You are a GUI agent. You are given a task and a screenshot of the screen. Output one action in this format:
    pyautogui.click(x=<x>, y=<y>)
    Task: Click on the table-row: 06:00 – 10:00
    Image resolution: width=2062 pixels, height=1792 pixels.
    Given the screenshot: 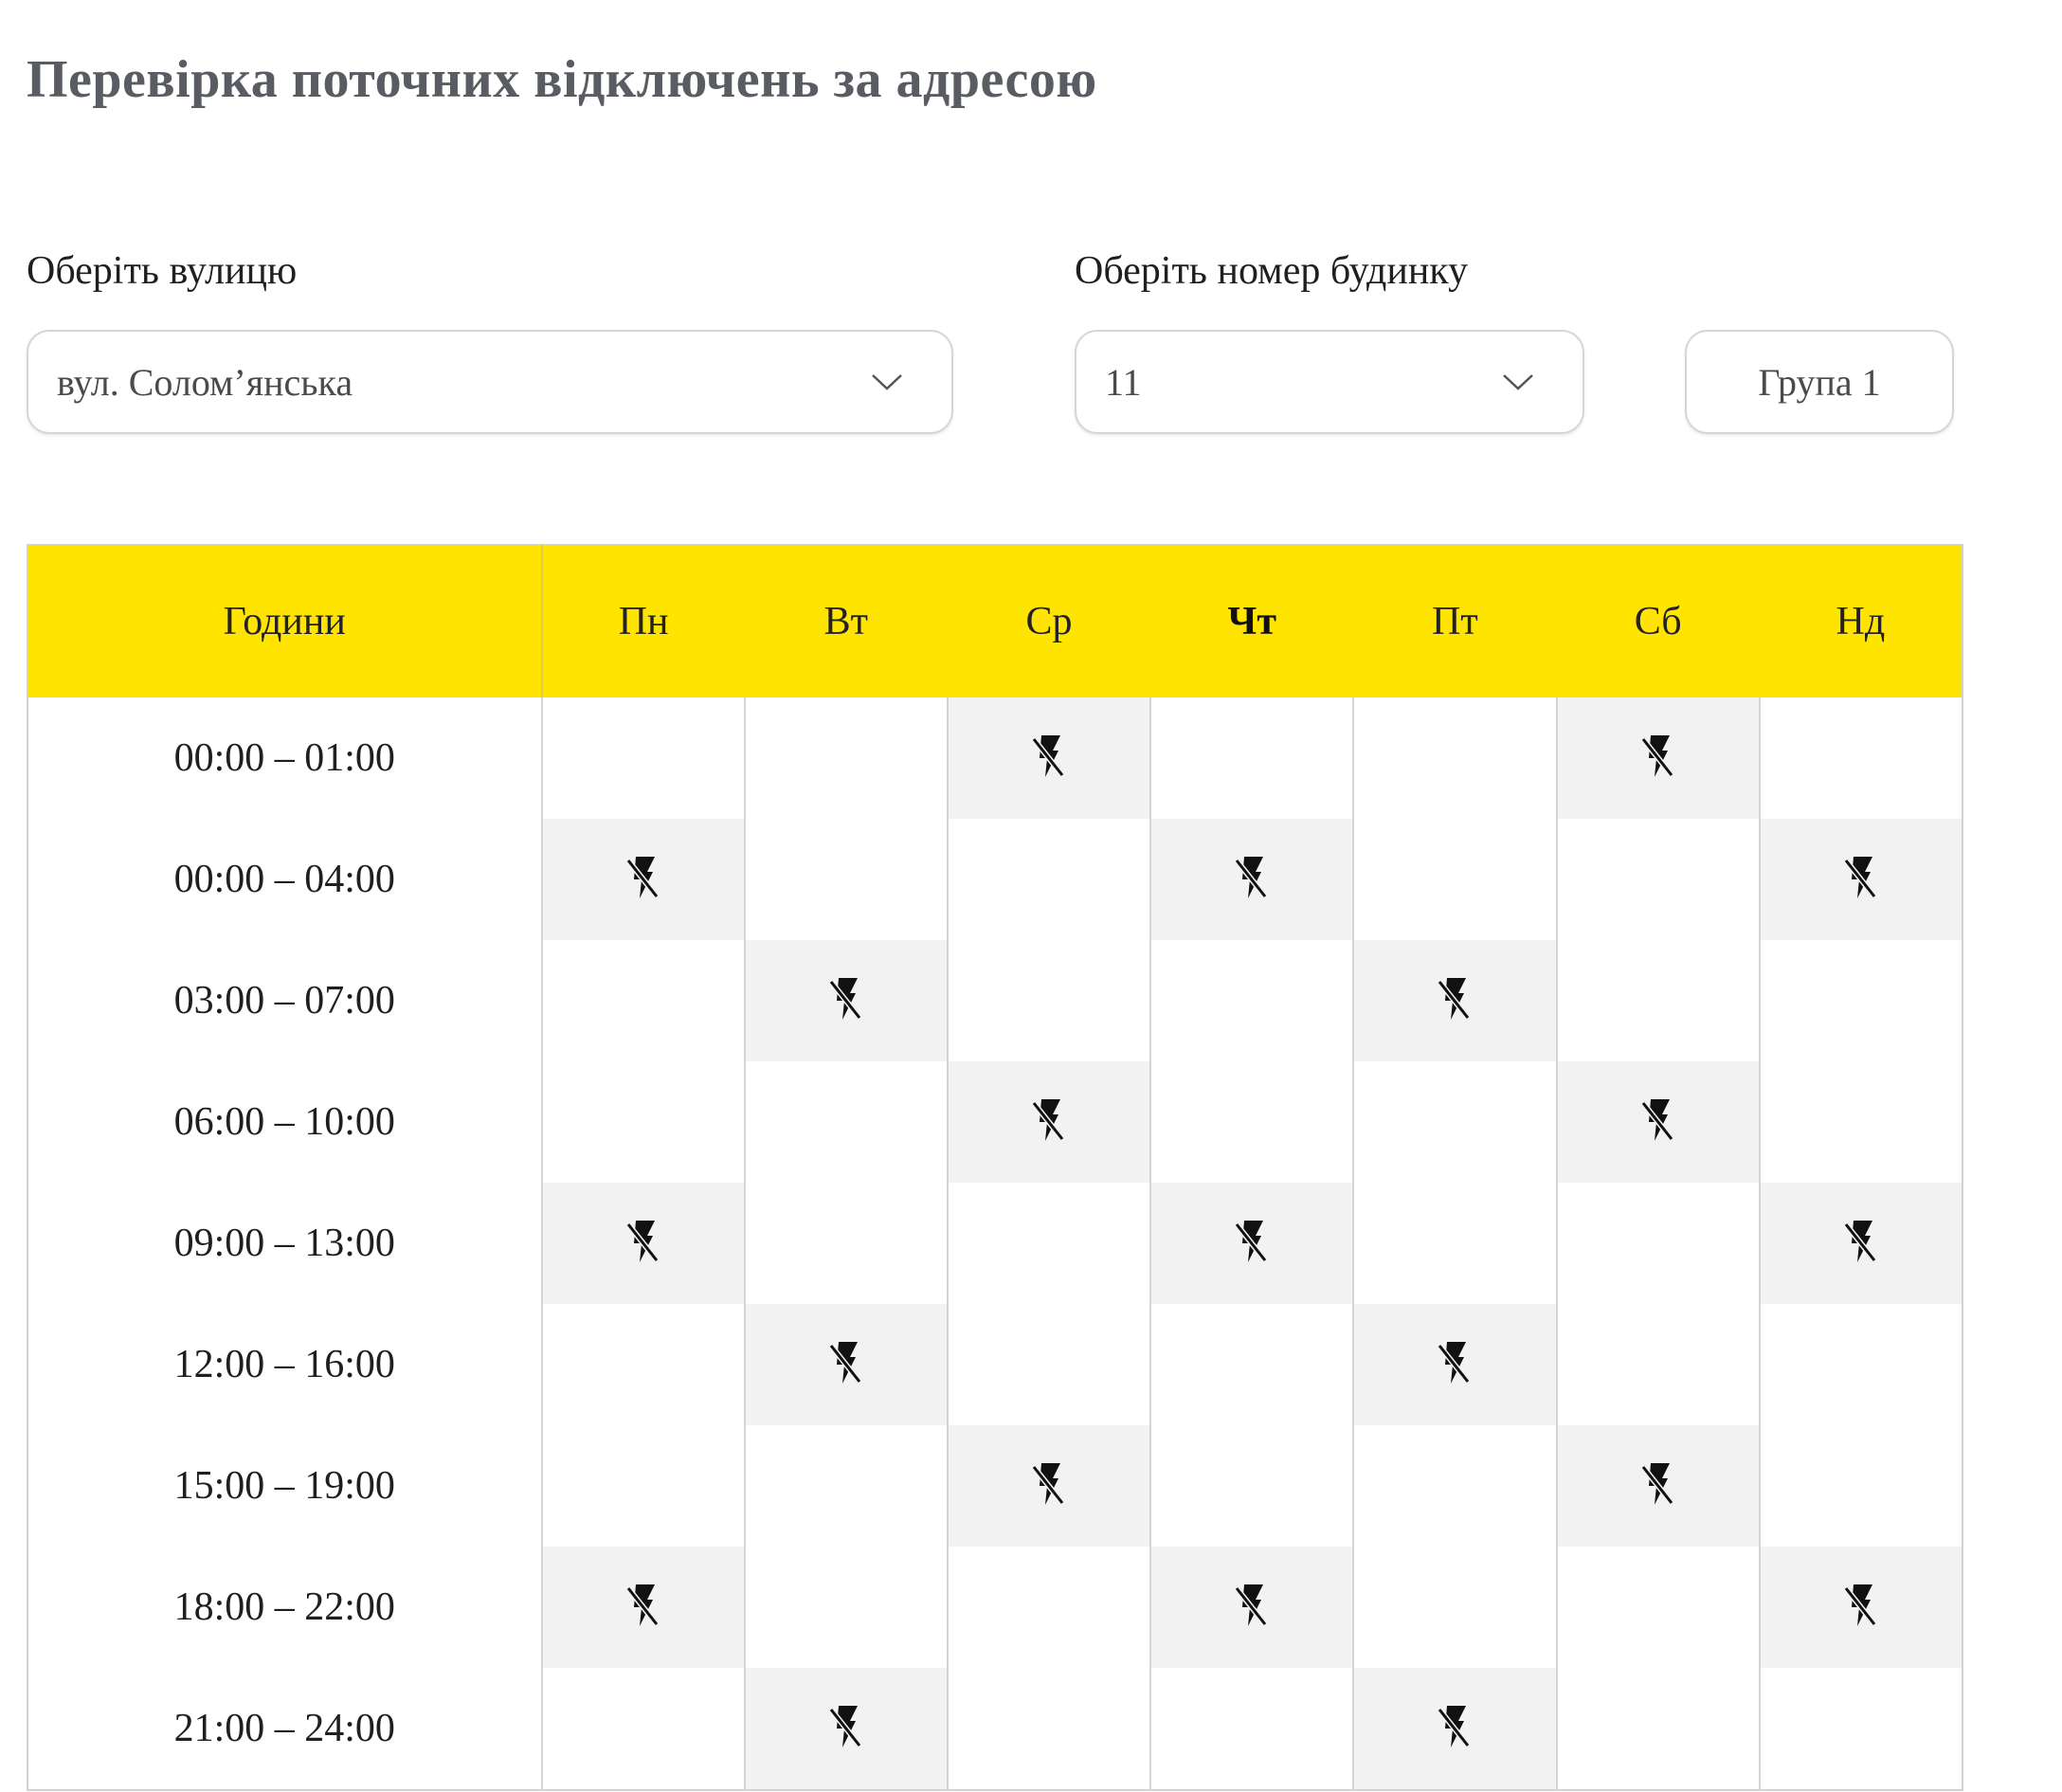 What is the action you would take?
    pyautogui.click(x=995, y=1122)
    